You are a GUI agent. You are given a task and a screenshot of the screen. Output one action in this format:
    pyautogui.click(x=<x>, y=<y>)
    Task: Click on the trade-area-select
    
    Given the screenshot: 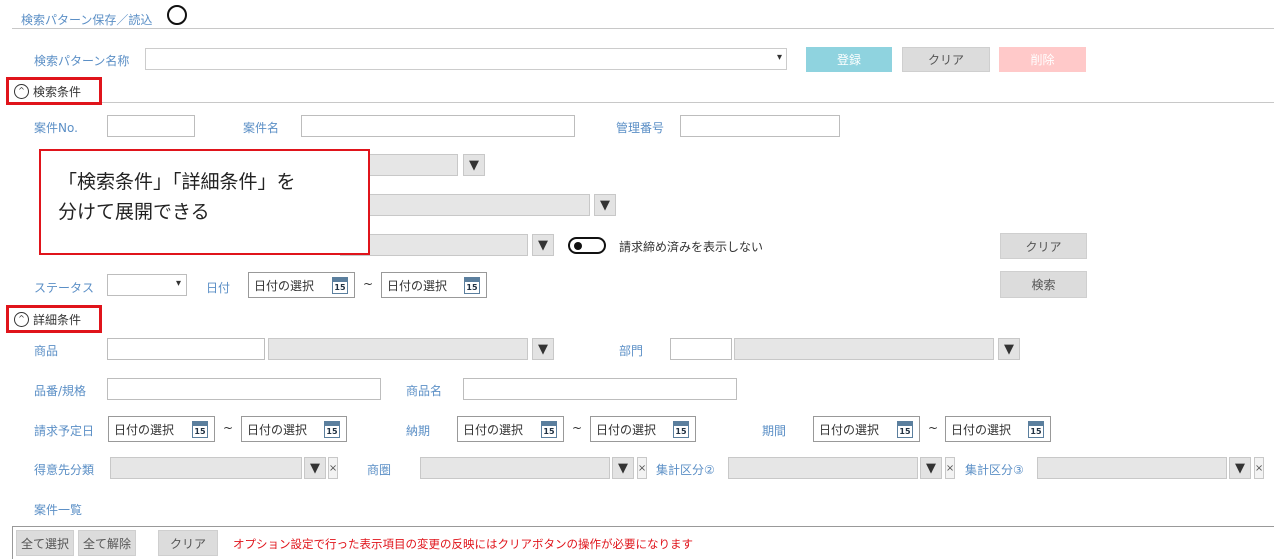 What is the action you would take?
    pyautogui.click(x=515, y=468)
    